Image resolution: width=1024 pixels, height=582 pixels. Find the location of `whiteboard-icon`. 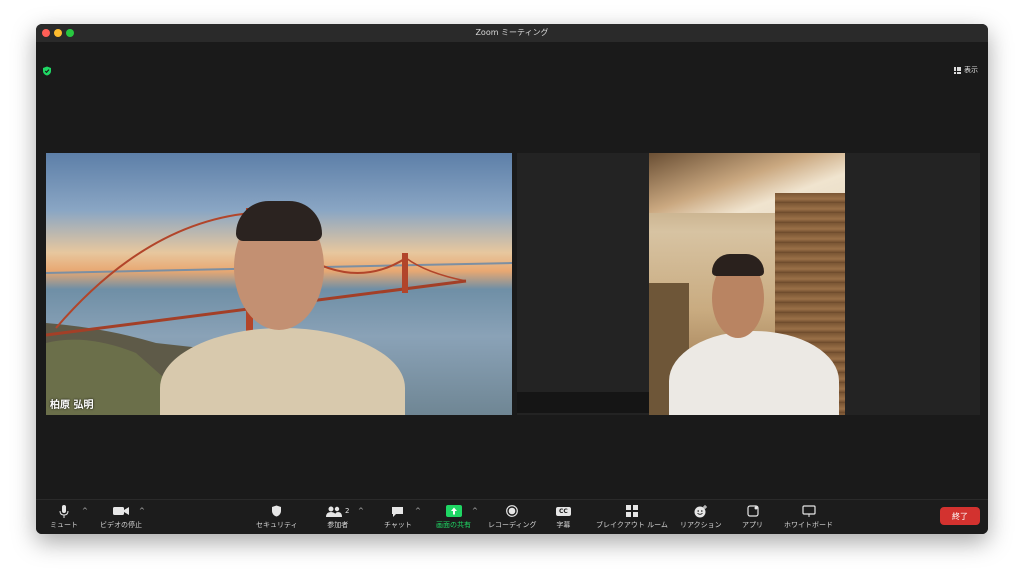

whiteboard-icon is located at coordinates (808, 511).